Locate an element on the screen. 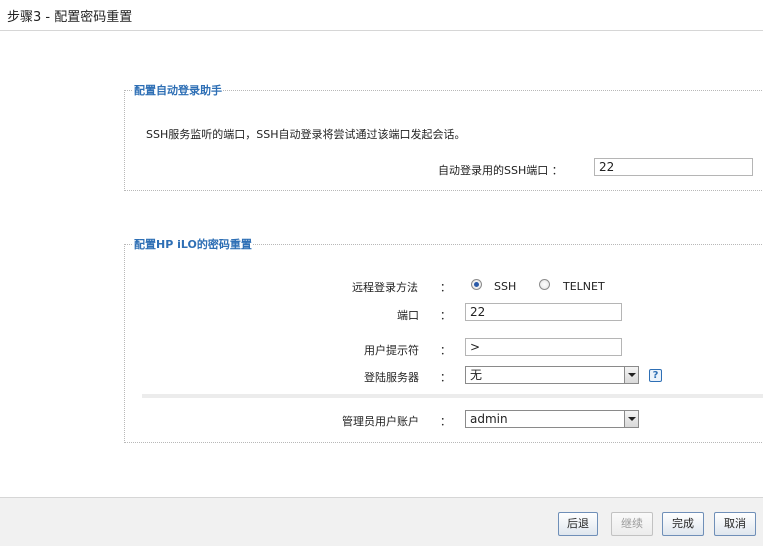  admin-account-value: admin is located at coordinates (489, 419).